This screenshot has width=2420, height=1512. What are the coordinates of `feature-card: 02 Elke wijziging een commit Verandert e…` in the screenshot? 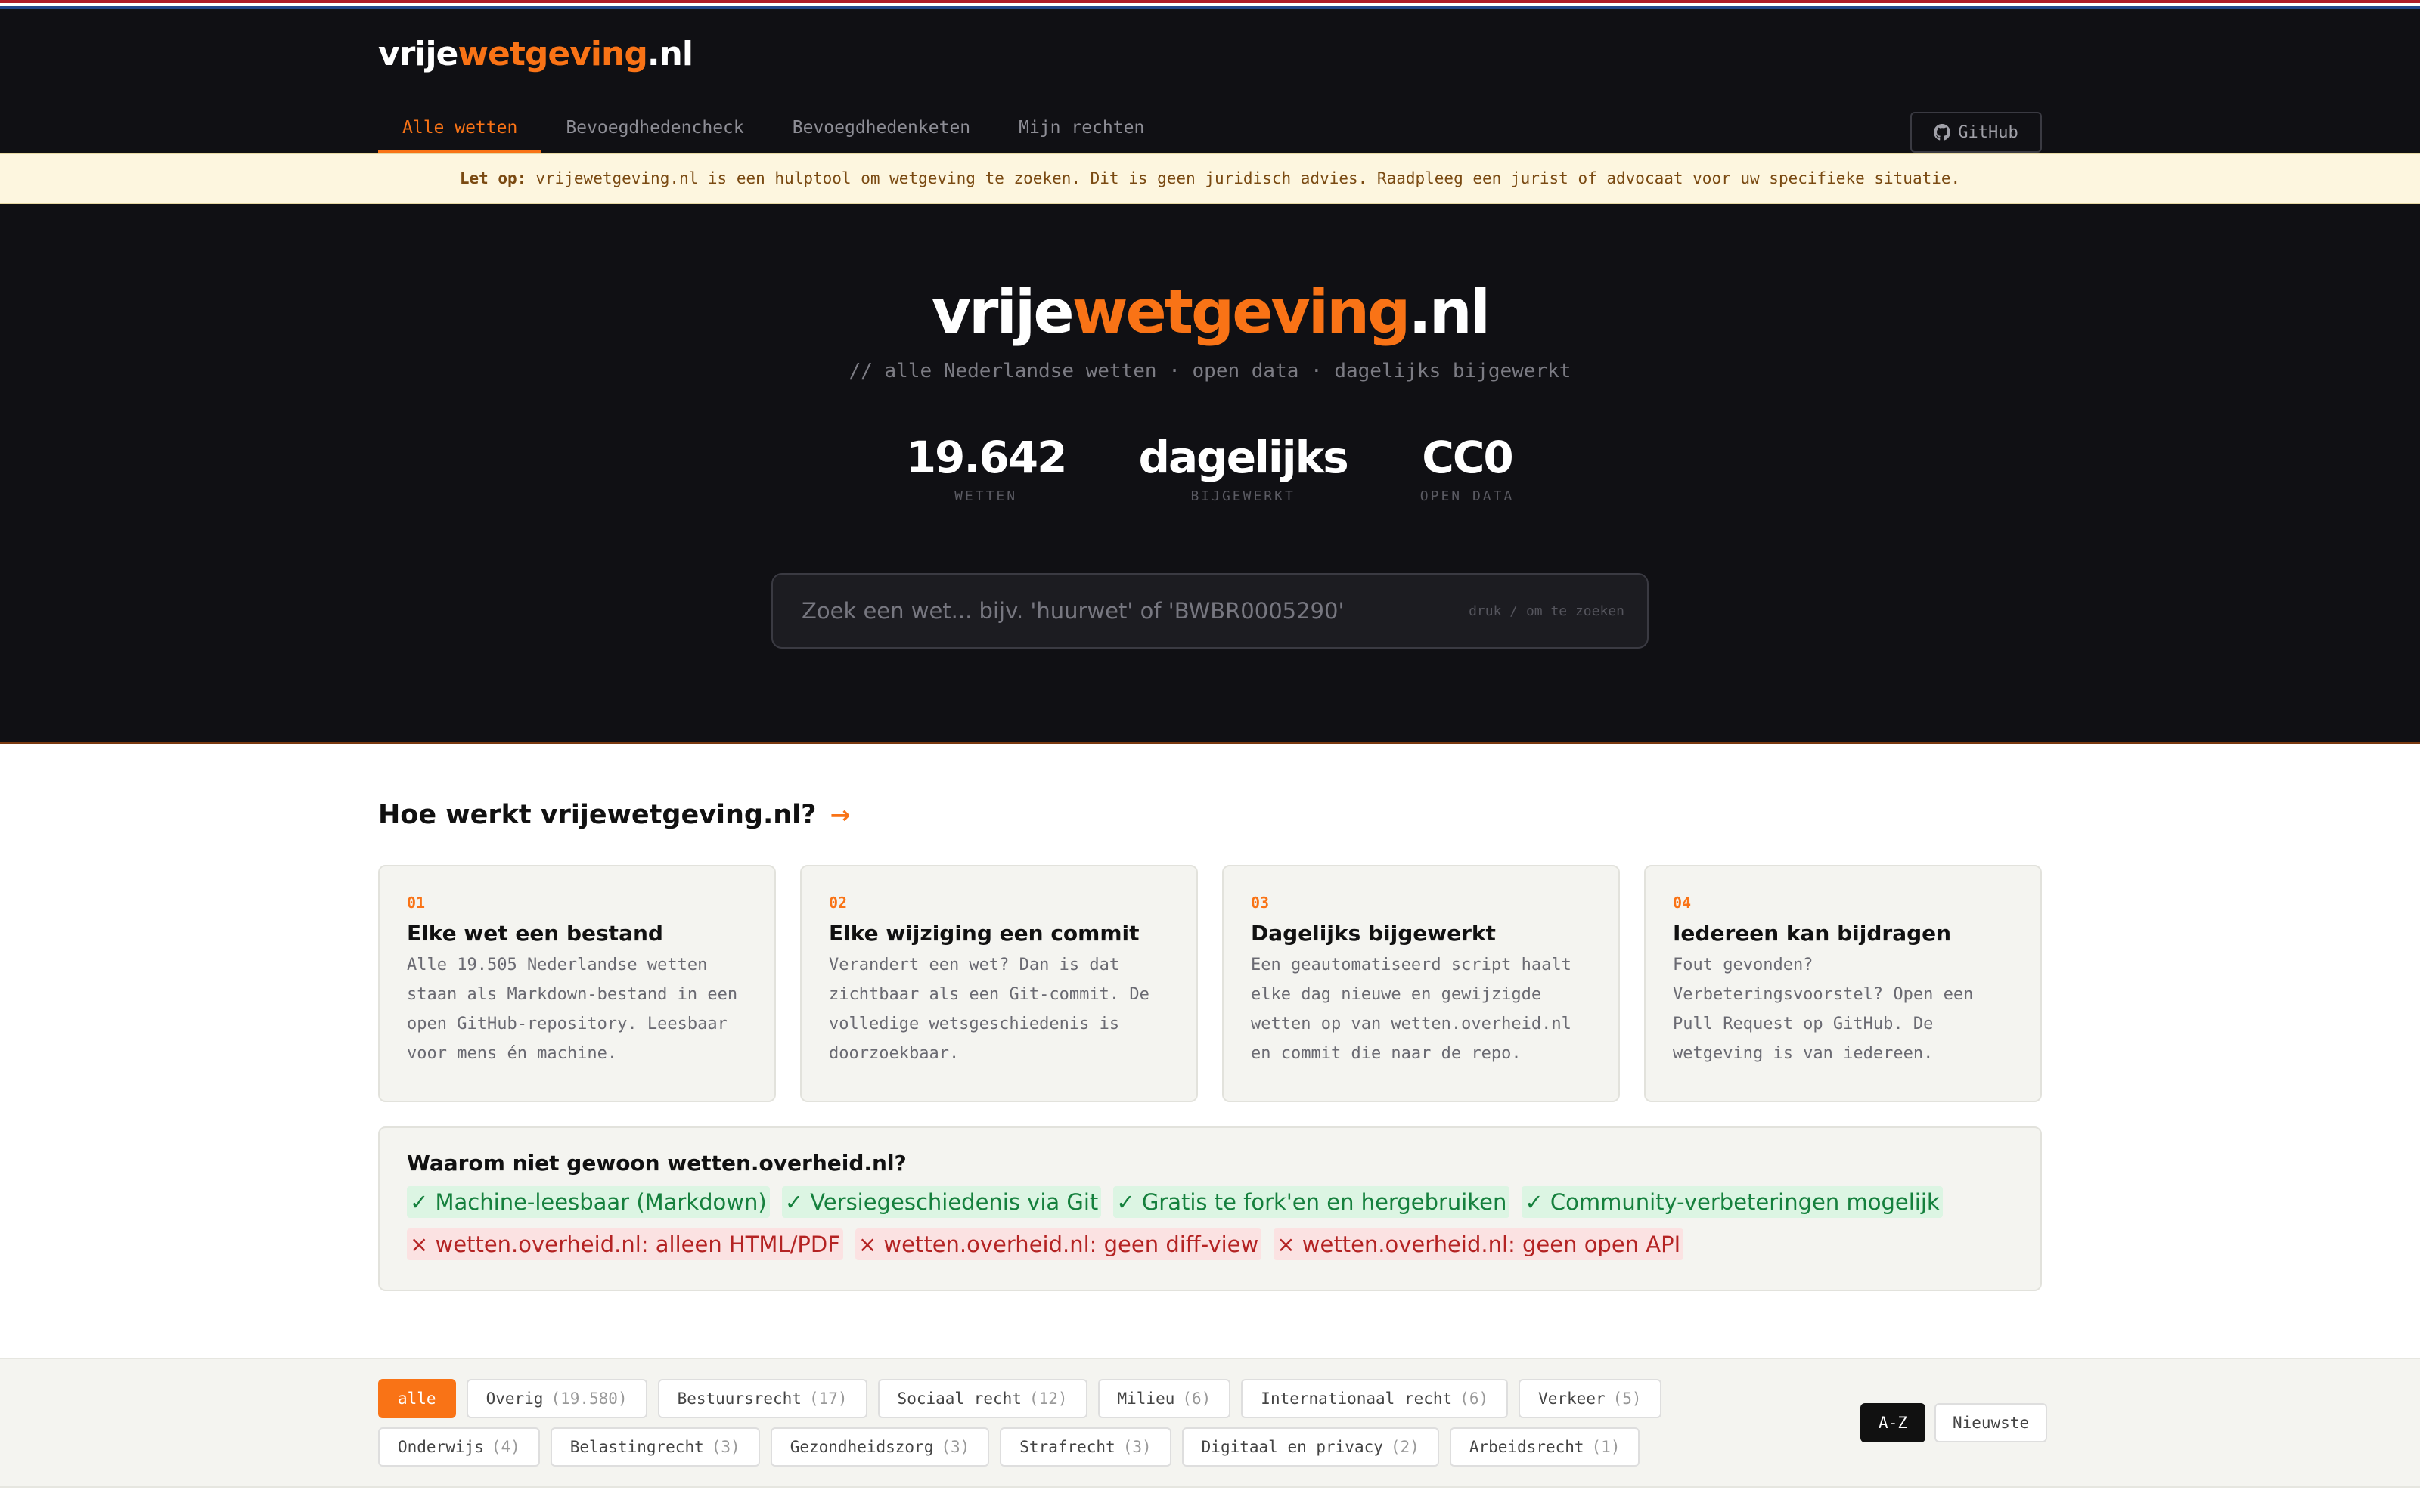 It's located at (999, 983).